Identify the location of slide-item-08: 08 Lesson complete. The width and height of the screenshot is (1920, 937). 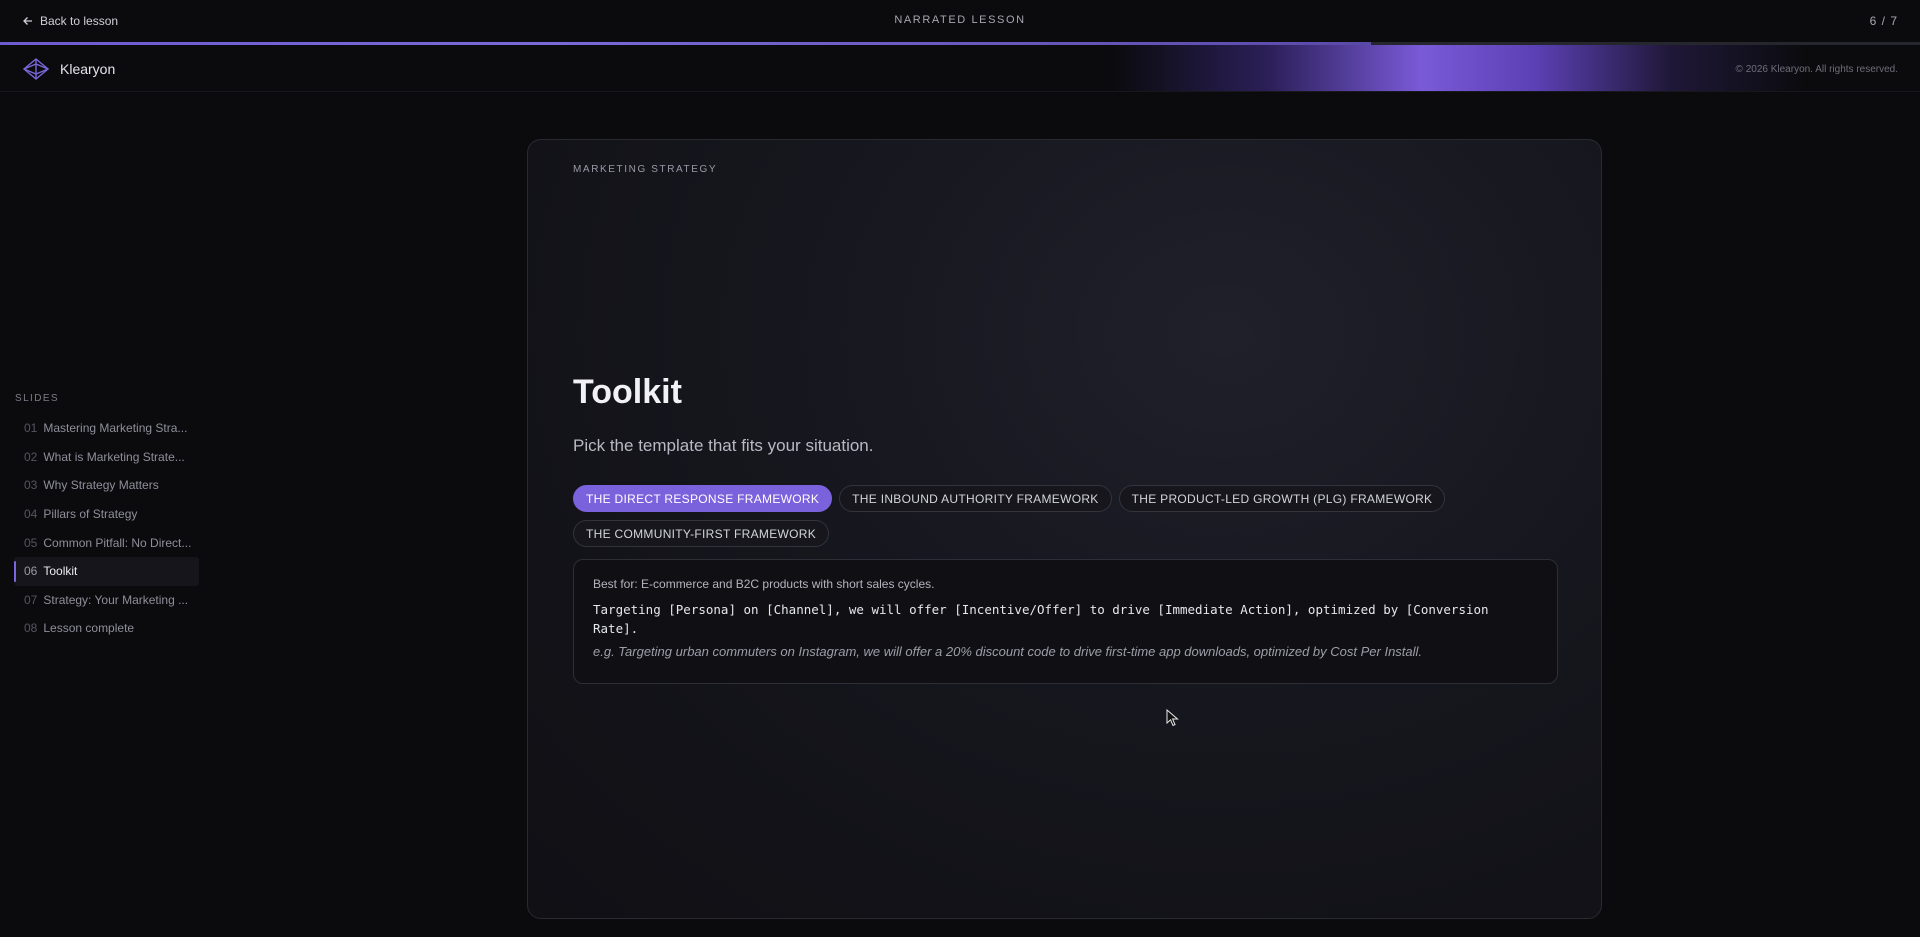
(106, 628).